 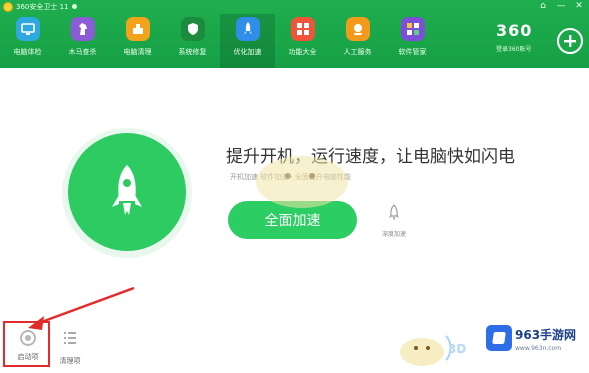 I want to click on shield-icon, so click(x=192, y=29).